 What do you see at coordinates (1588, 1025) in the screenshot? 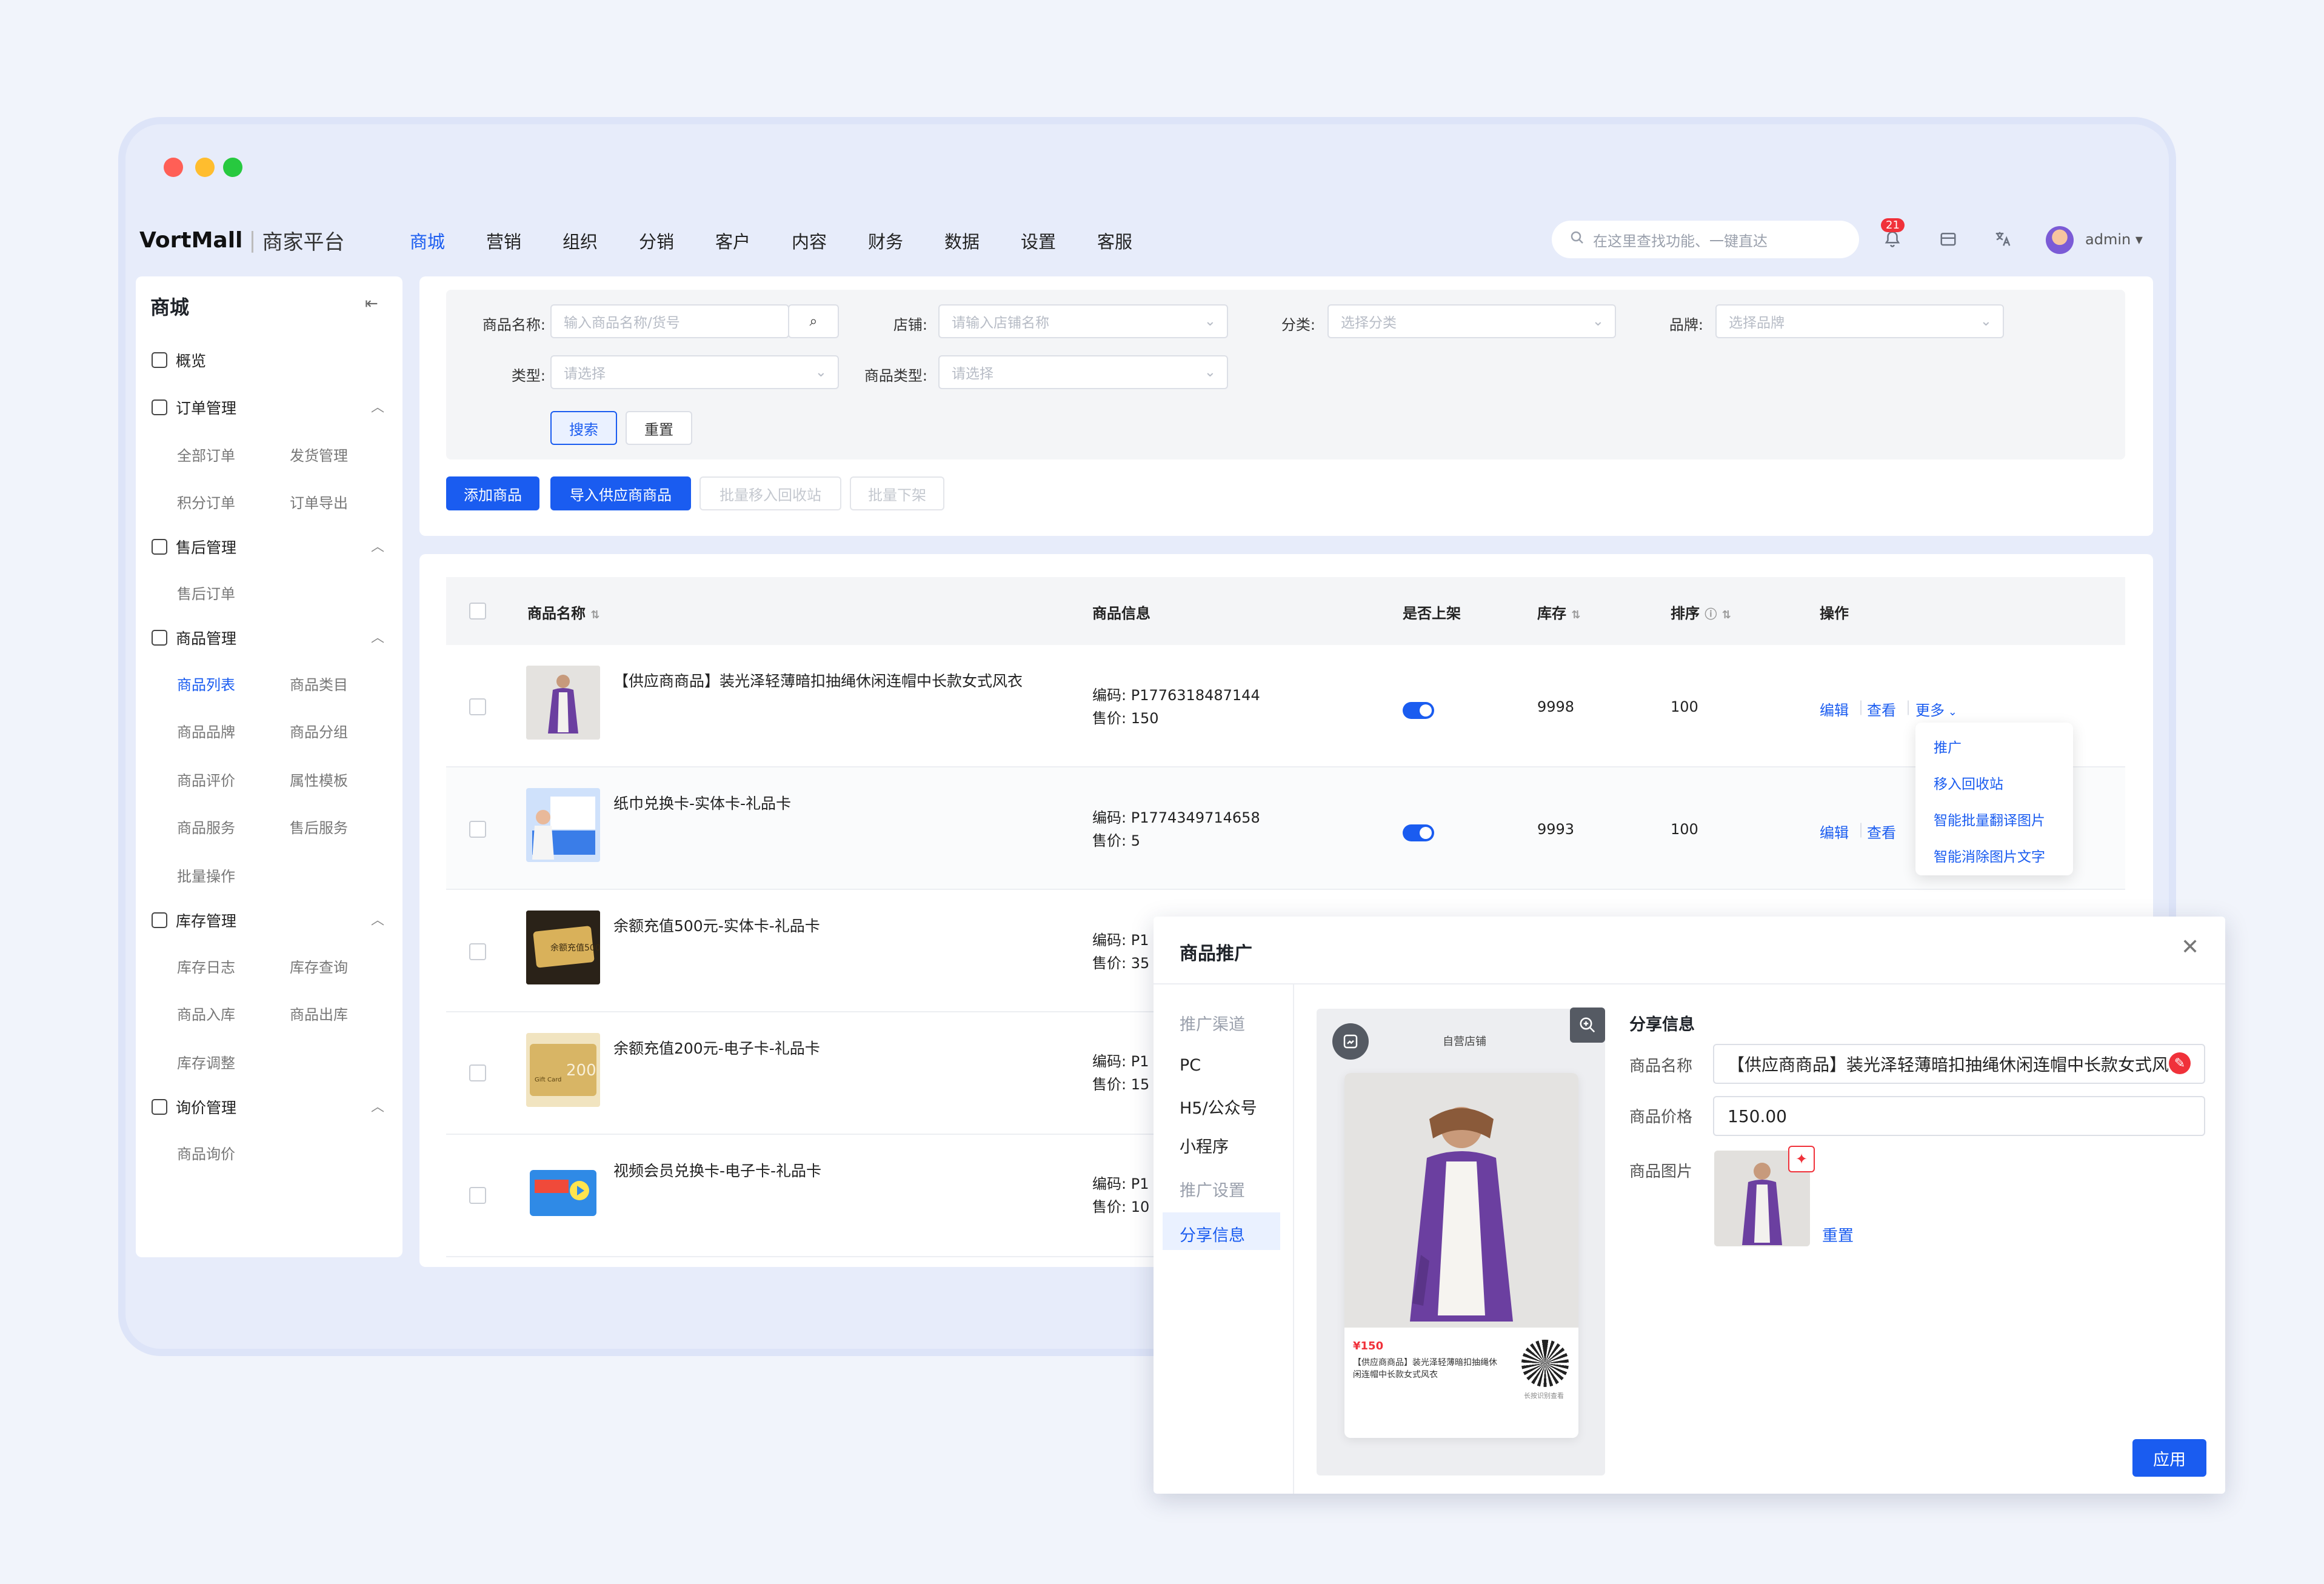
I see `zoom-in-icon` at bounding box center [1588, 1025].